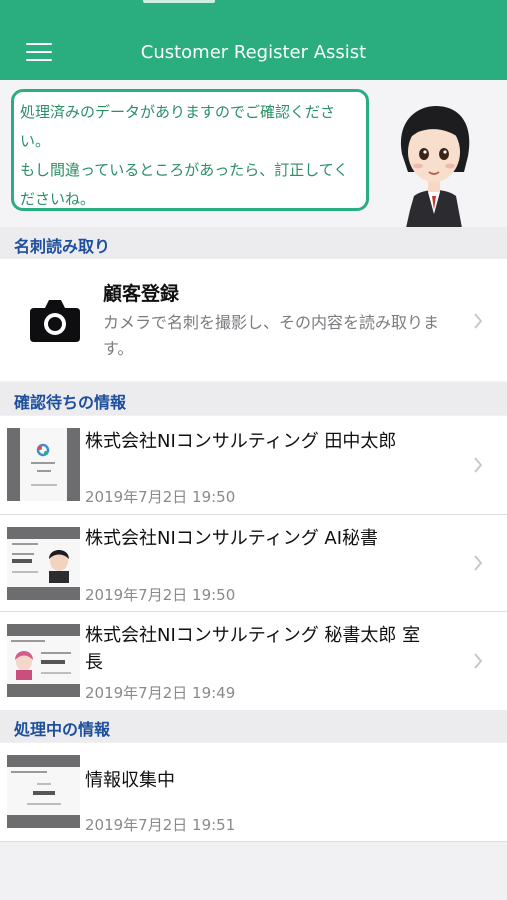  What do you see at coordinates (160, 693) in the screenshot?
I see `pending-item-date: 2019年7月2日 19:49` at bounding box center [160, 693].